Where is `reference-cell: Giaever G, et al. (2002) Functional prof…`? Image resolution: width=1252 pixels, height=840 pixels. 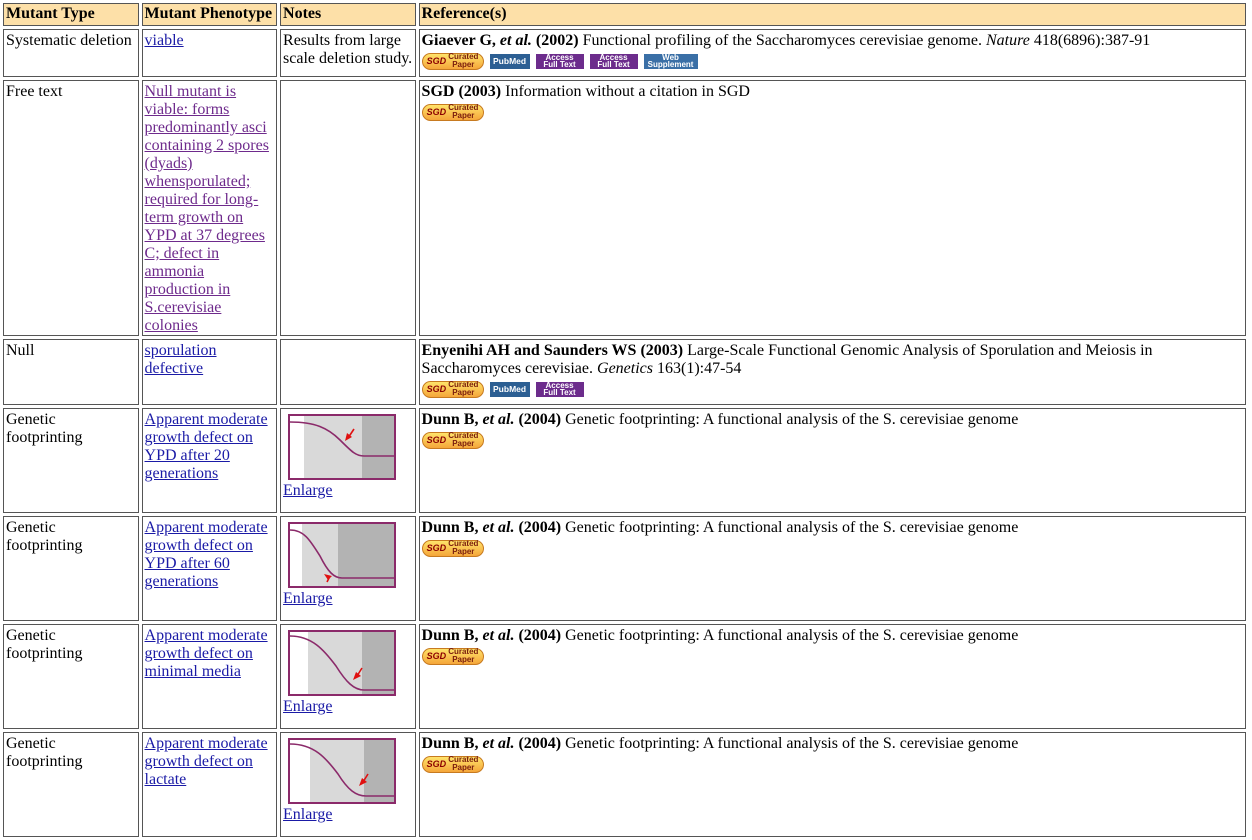 reference-cell: Giaever G, et al. (2002) Functional prof… is located at coordinates (832, 53).